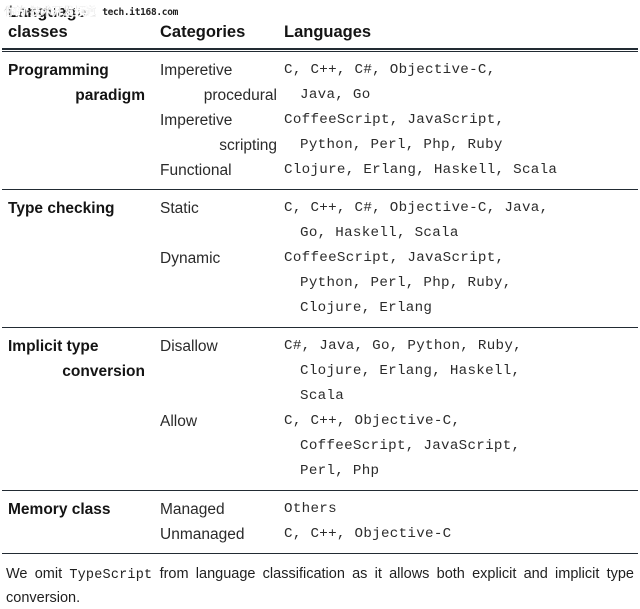  Describe the element at coordinates (462, 534) in the screenshot. I see `languages-group: C, C++, Objective-C` at that location.